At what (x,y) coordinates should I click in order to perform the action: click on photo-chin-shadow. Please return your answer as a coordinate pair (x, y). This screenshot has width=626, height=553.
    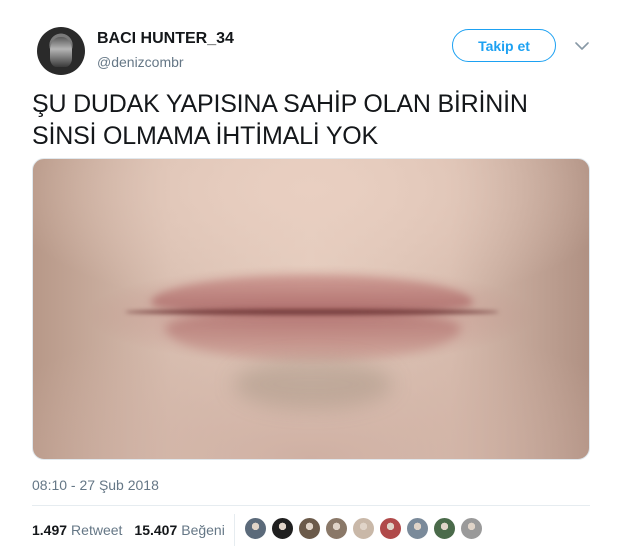
    Looking at the image, I should click on (313, 384).